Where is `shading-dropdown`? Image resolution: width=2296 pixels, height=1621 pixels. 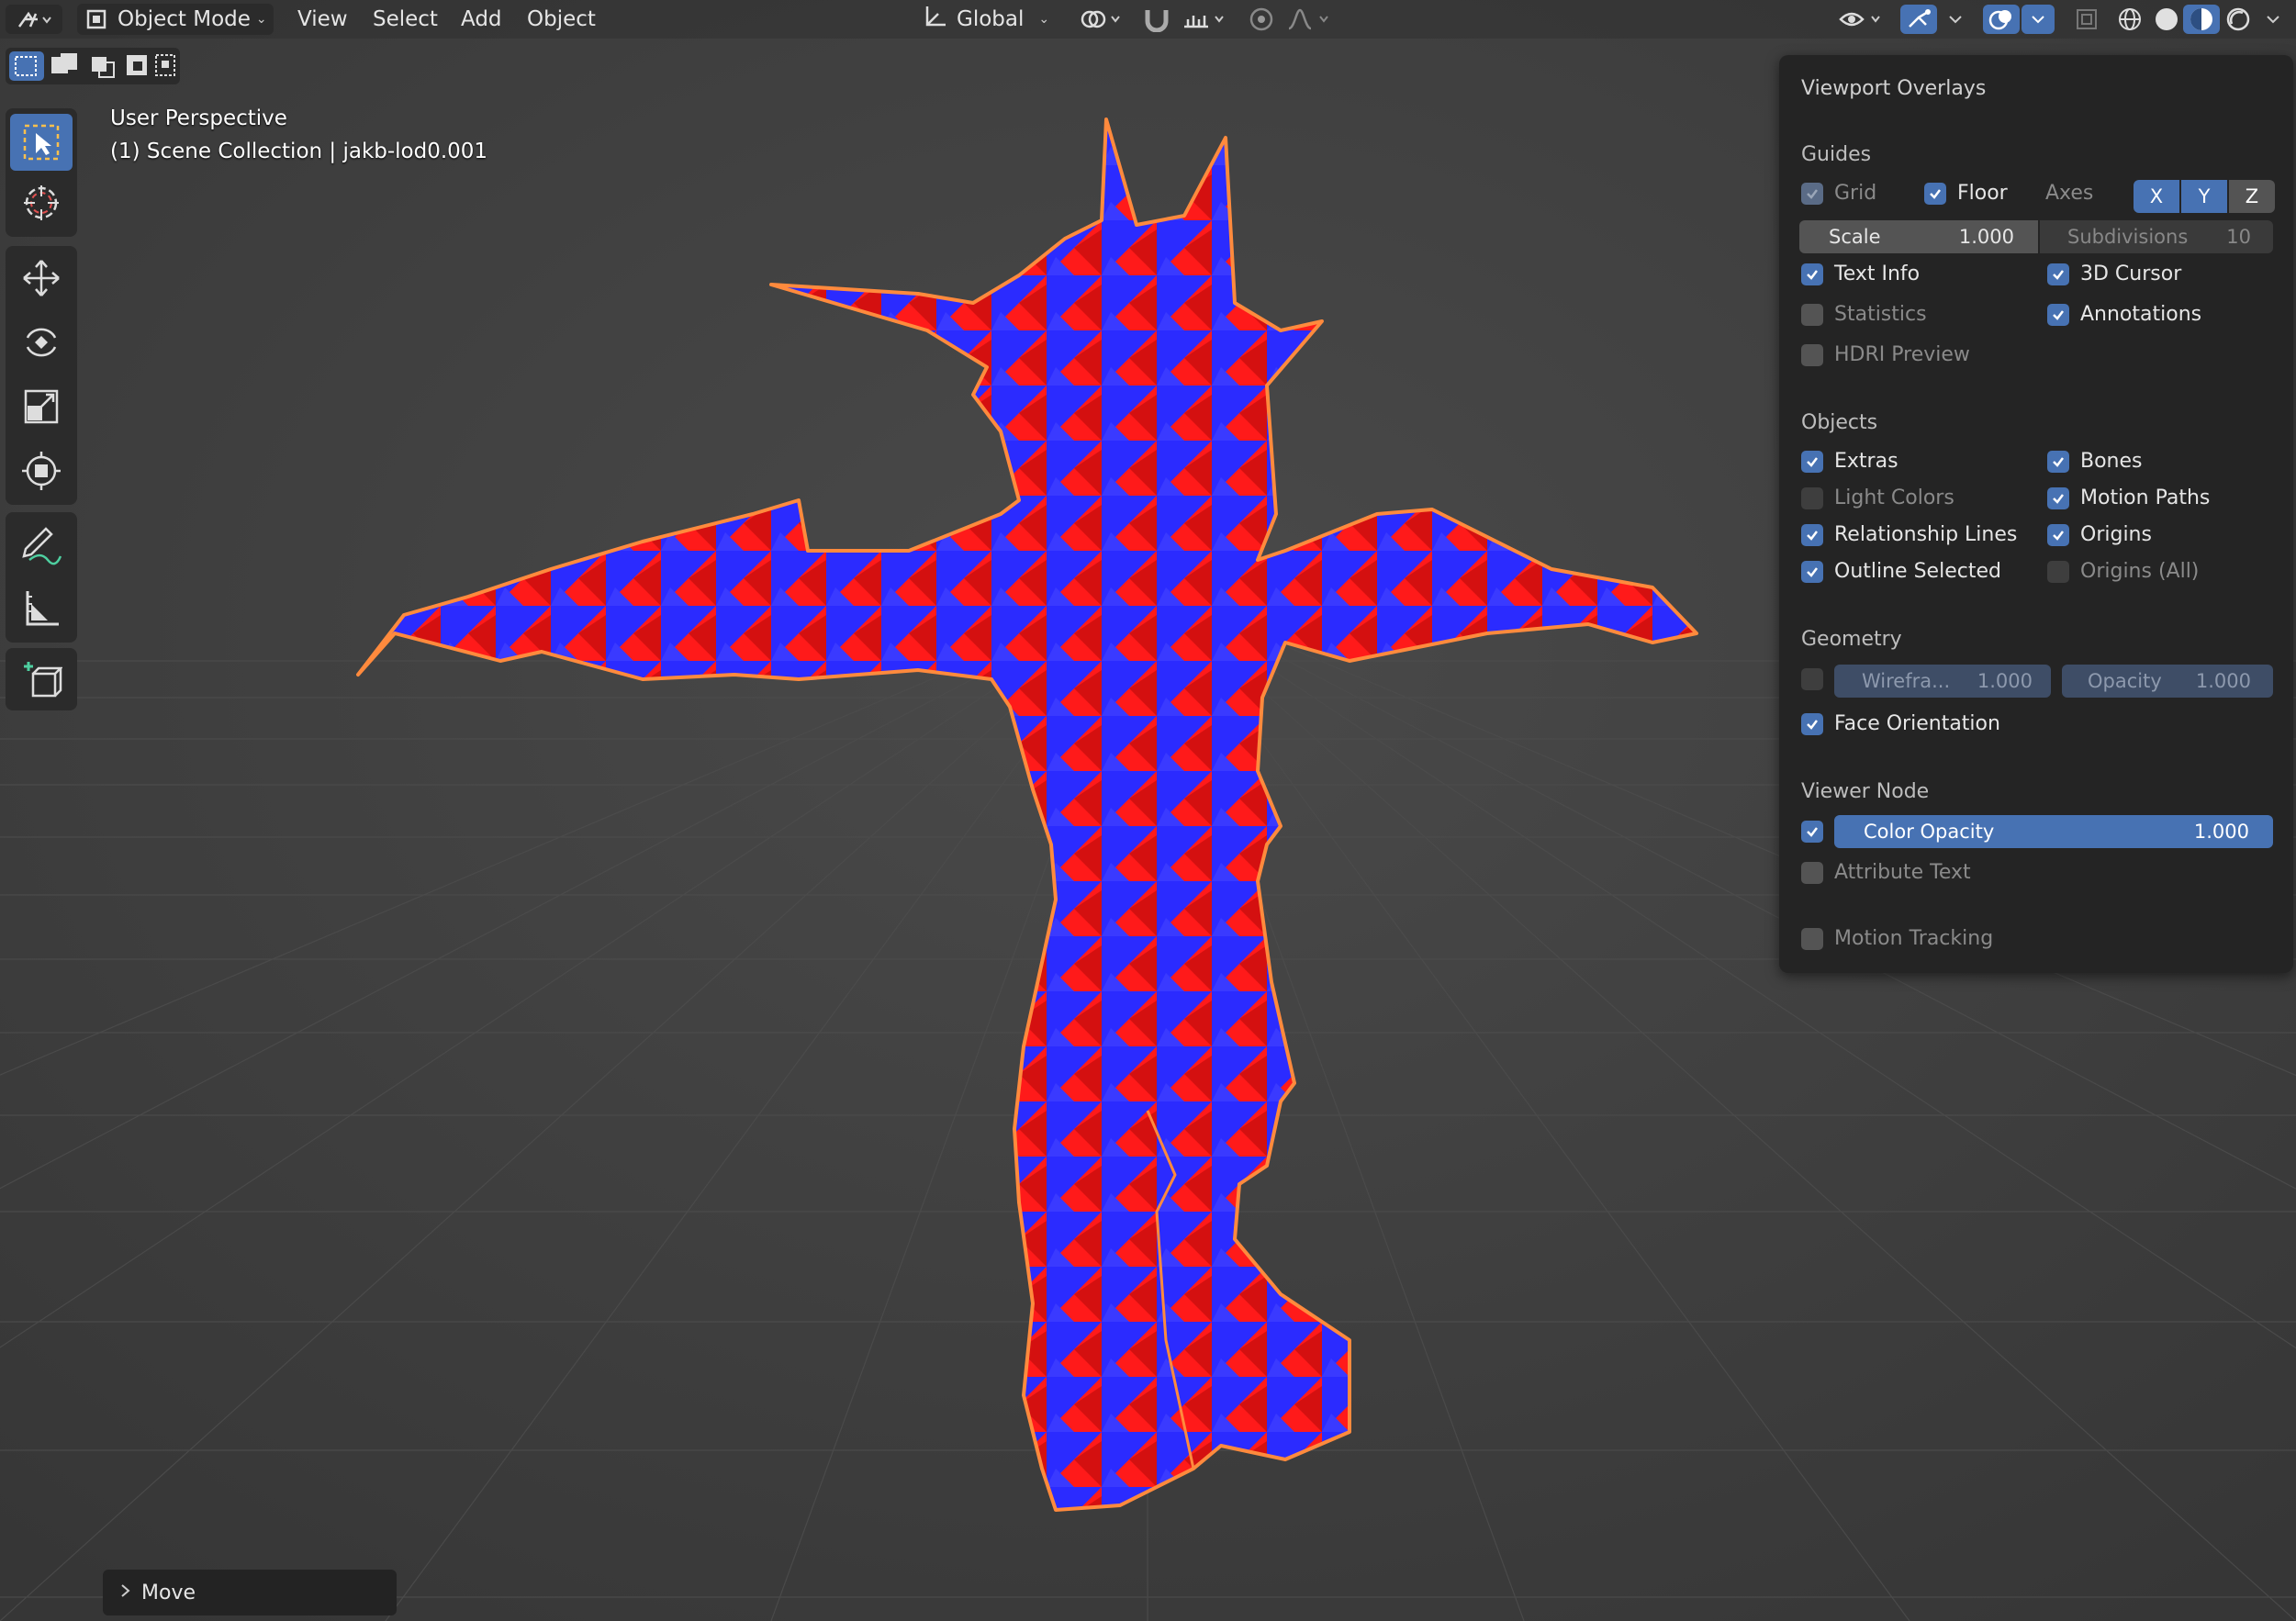 shading-dropdown is located at coordinates (2273, 20).